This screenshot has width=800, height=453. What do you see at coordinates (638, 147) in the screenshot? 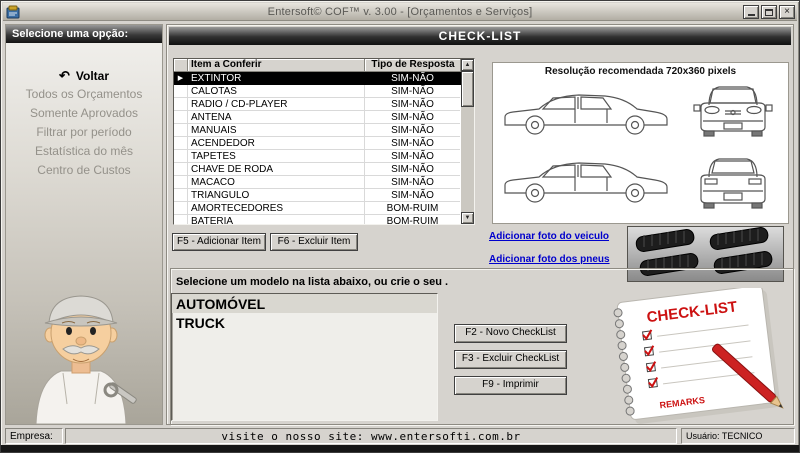
I see `vehicle-outline-drawings` at bounding box center [638, 147].